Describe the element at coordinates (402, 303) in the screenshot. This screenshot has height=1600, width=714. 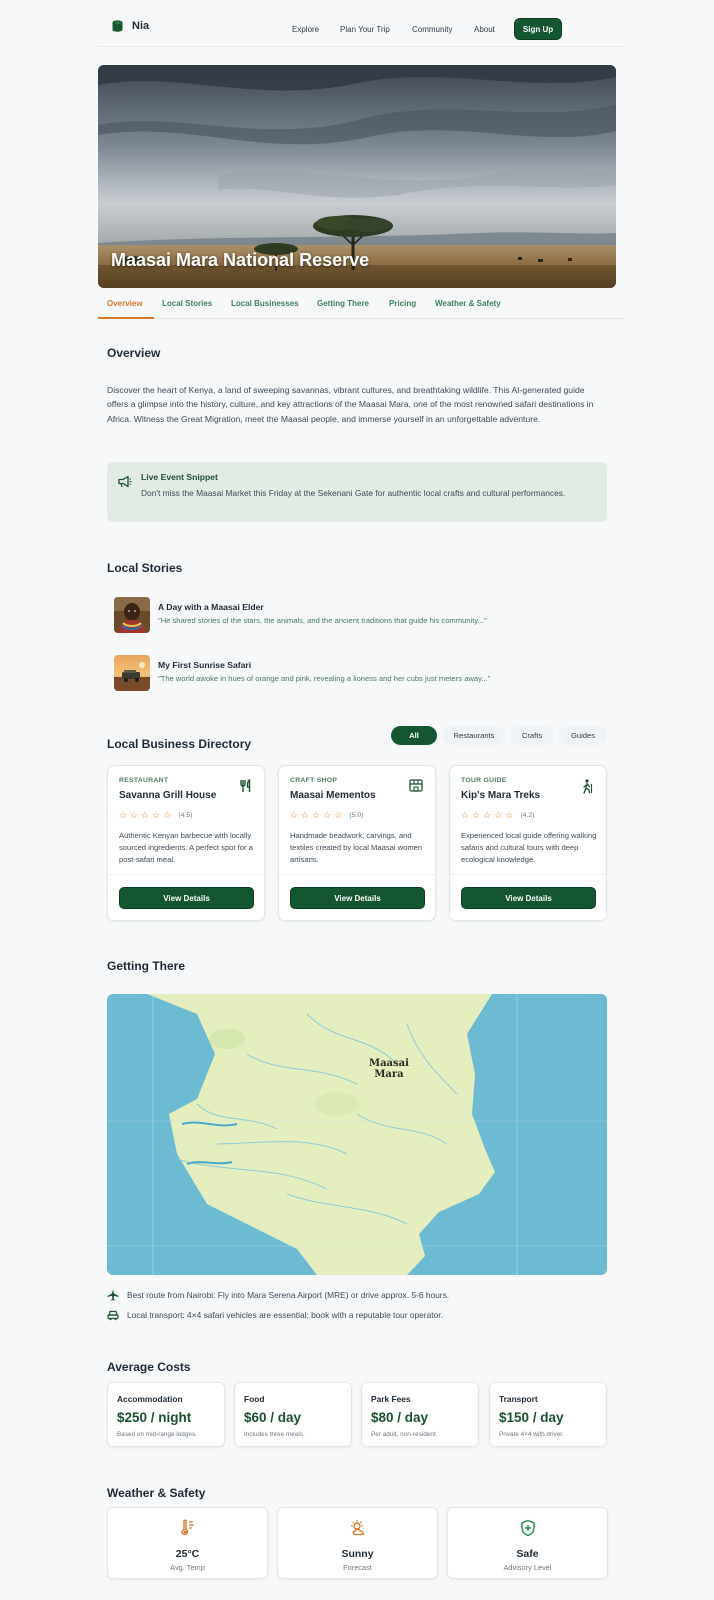
I see `tab-pricing: Pricing` at that location.